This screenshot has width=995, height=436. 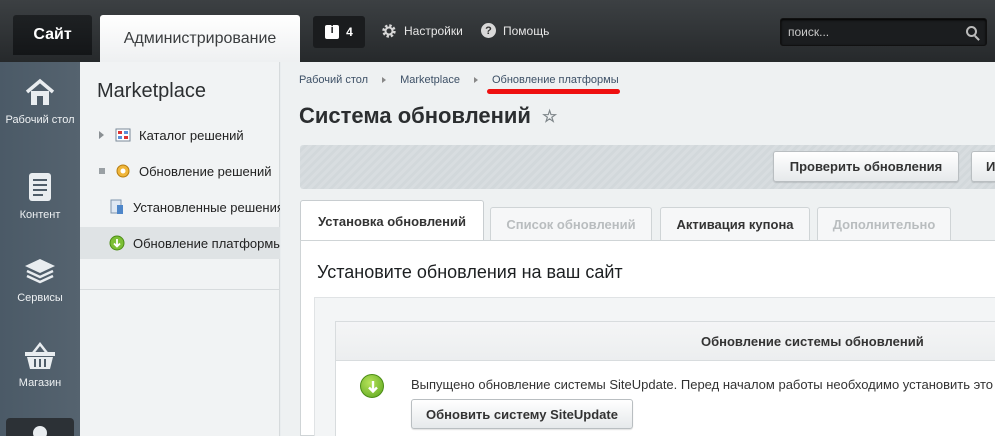 I want to click on help-label: Помощь, so click(x=526, y=30).